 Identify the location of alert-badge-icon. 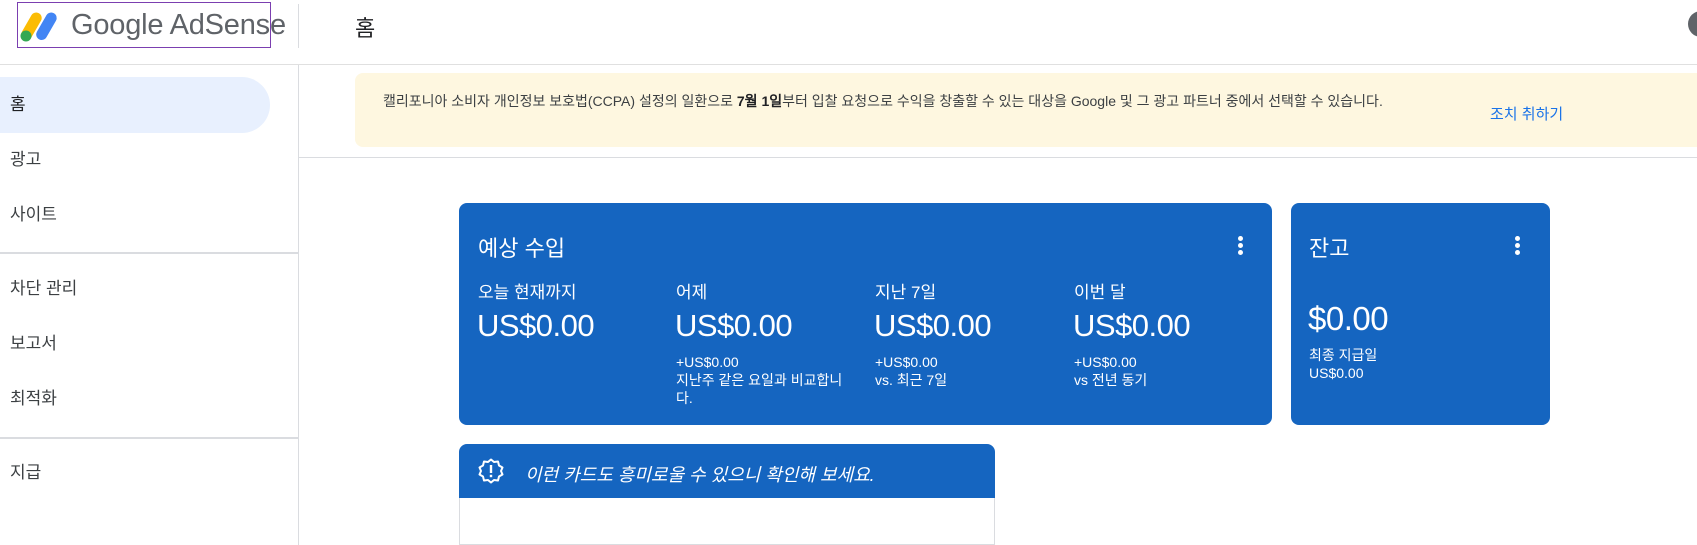
(491, 471).